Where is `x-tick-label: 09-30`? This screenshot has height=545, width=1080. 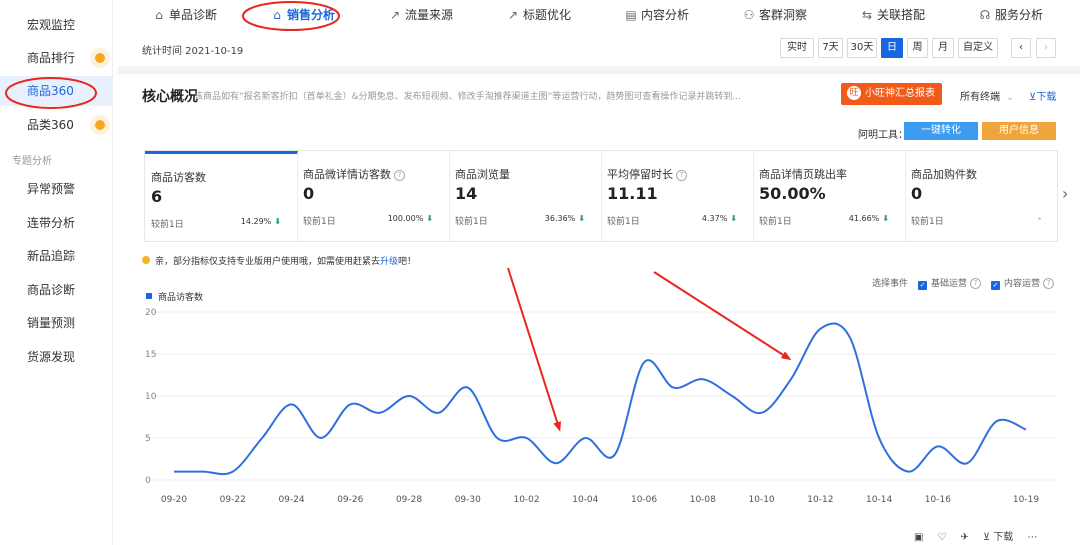 x-tick-label: 09-30 is located at coordinates (468, 500).